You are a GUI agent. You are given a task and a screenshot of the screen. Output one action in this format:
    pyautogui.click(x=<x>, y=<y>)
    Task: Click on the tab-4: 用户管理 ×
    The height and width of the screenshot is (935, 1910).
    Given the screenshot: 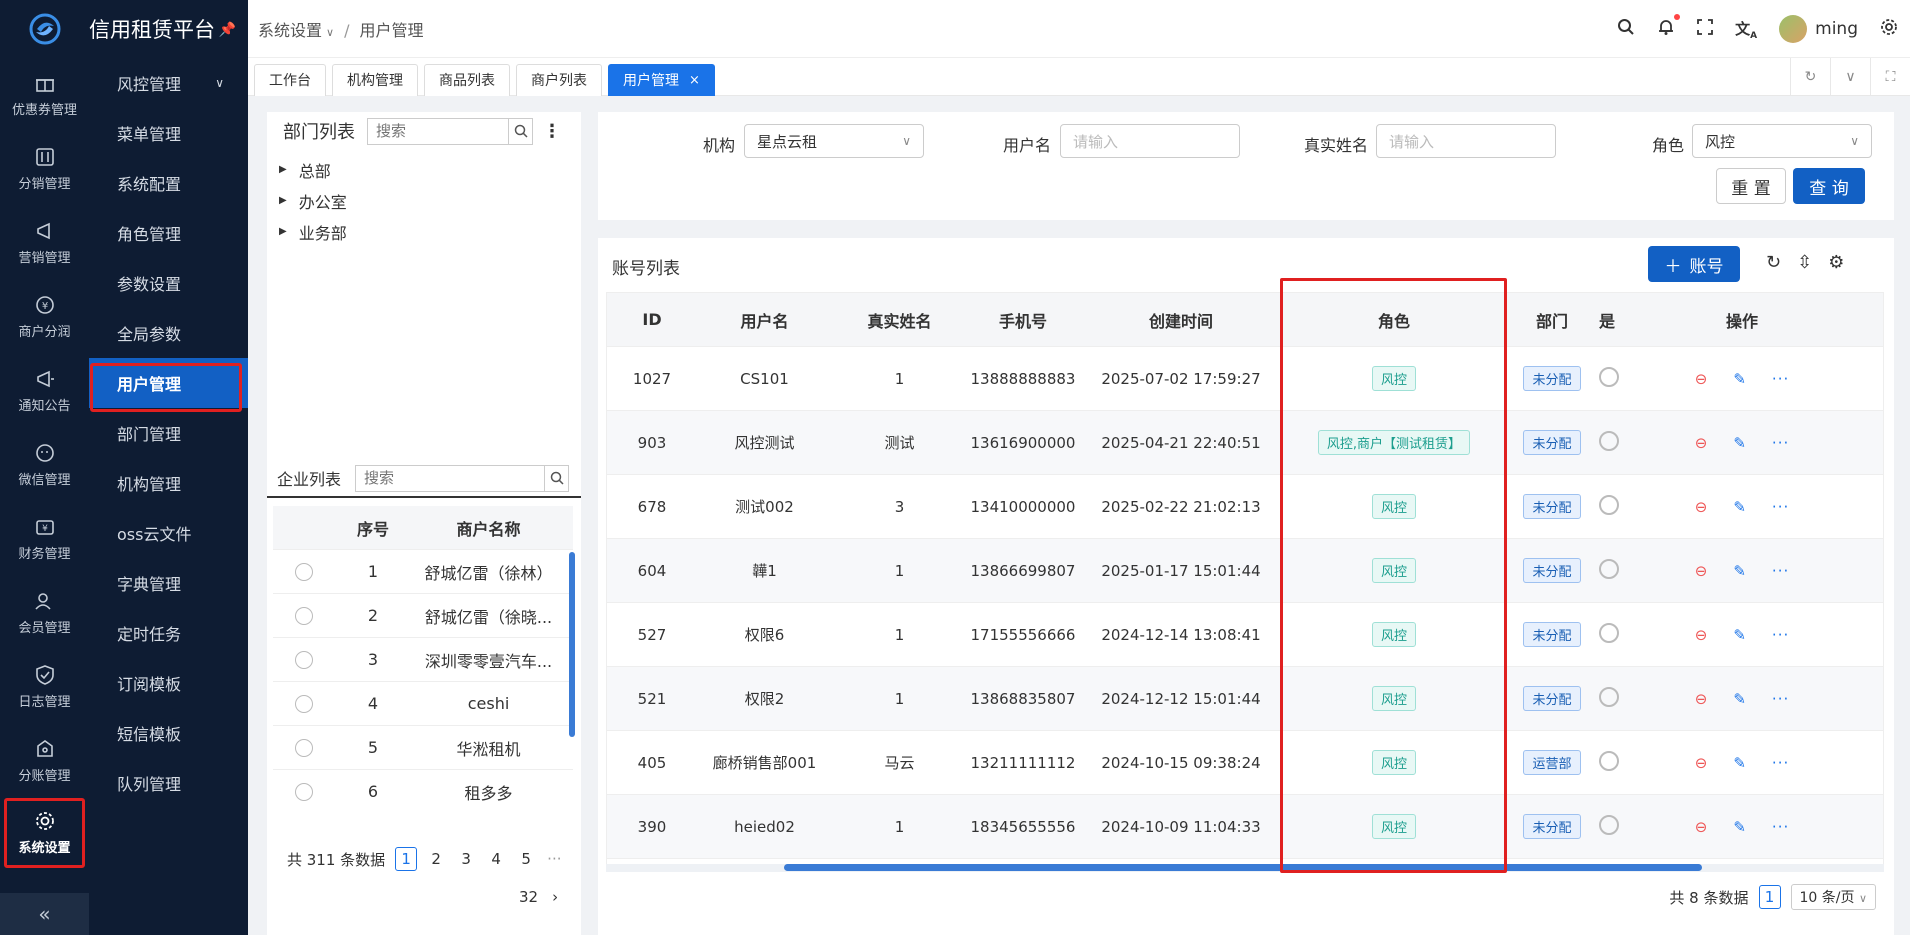 What is the action you would take?
    pyautogui.click(x=661, y=79)
    